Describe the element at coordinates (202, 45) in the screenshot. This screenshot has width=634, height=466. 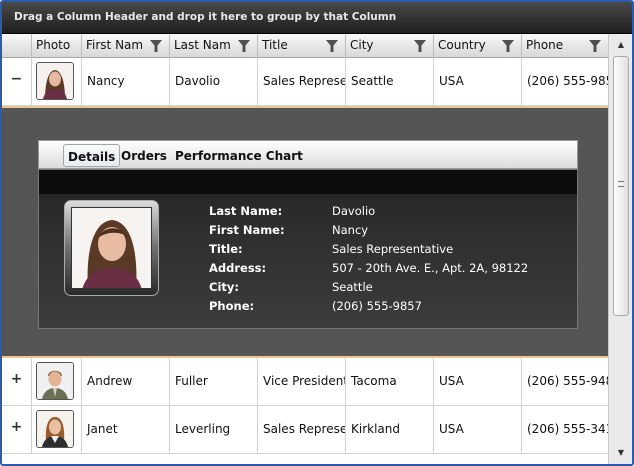
I see `header-label: Last Name` at that location.